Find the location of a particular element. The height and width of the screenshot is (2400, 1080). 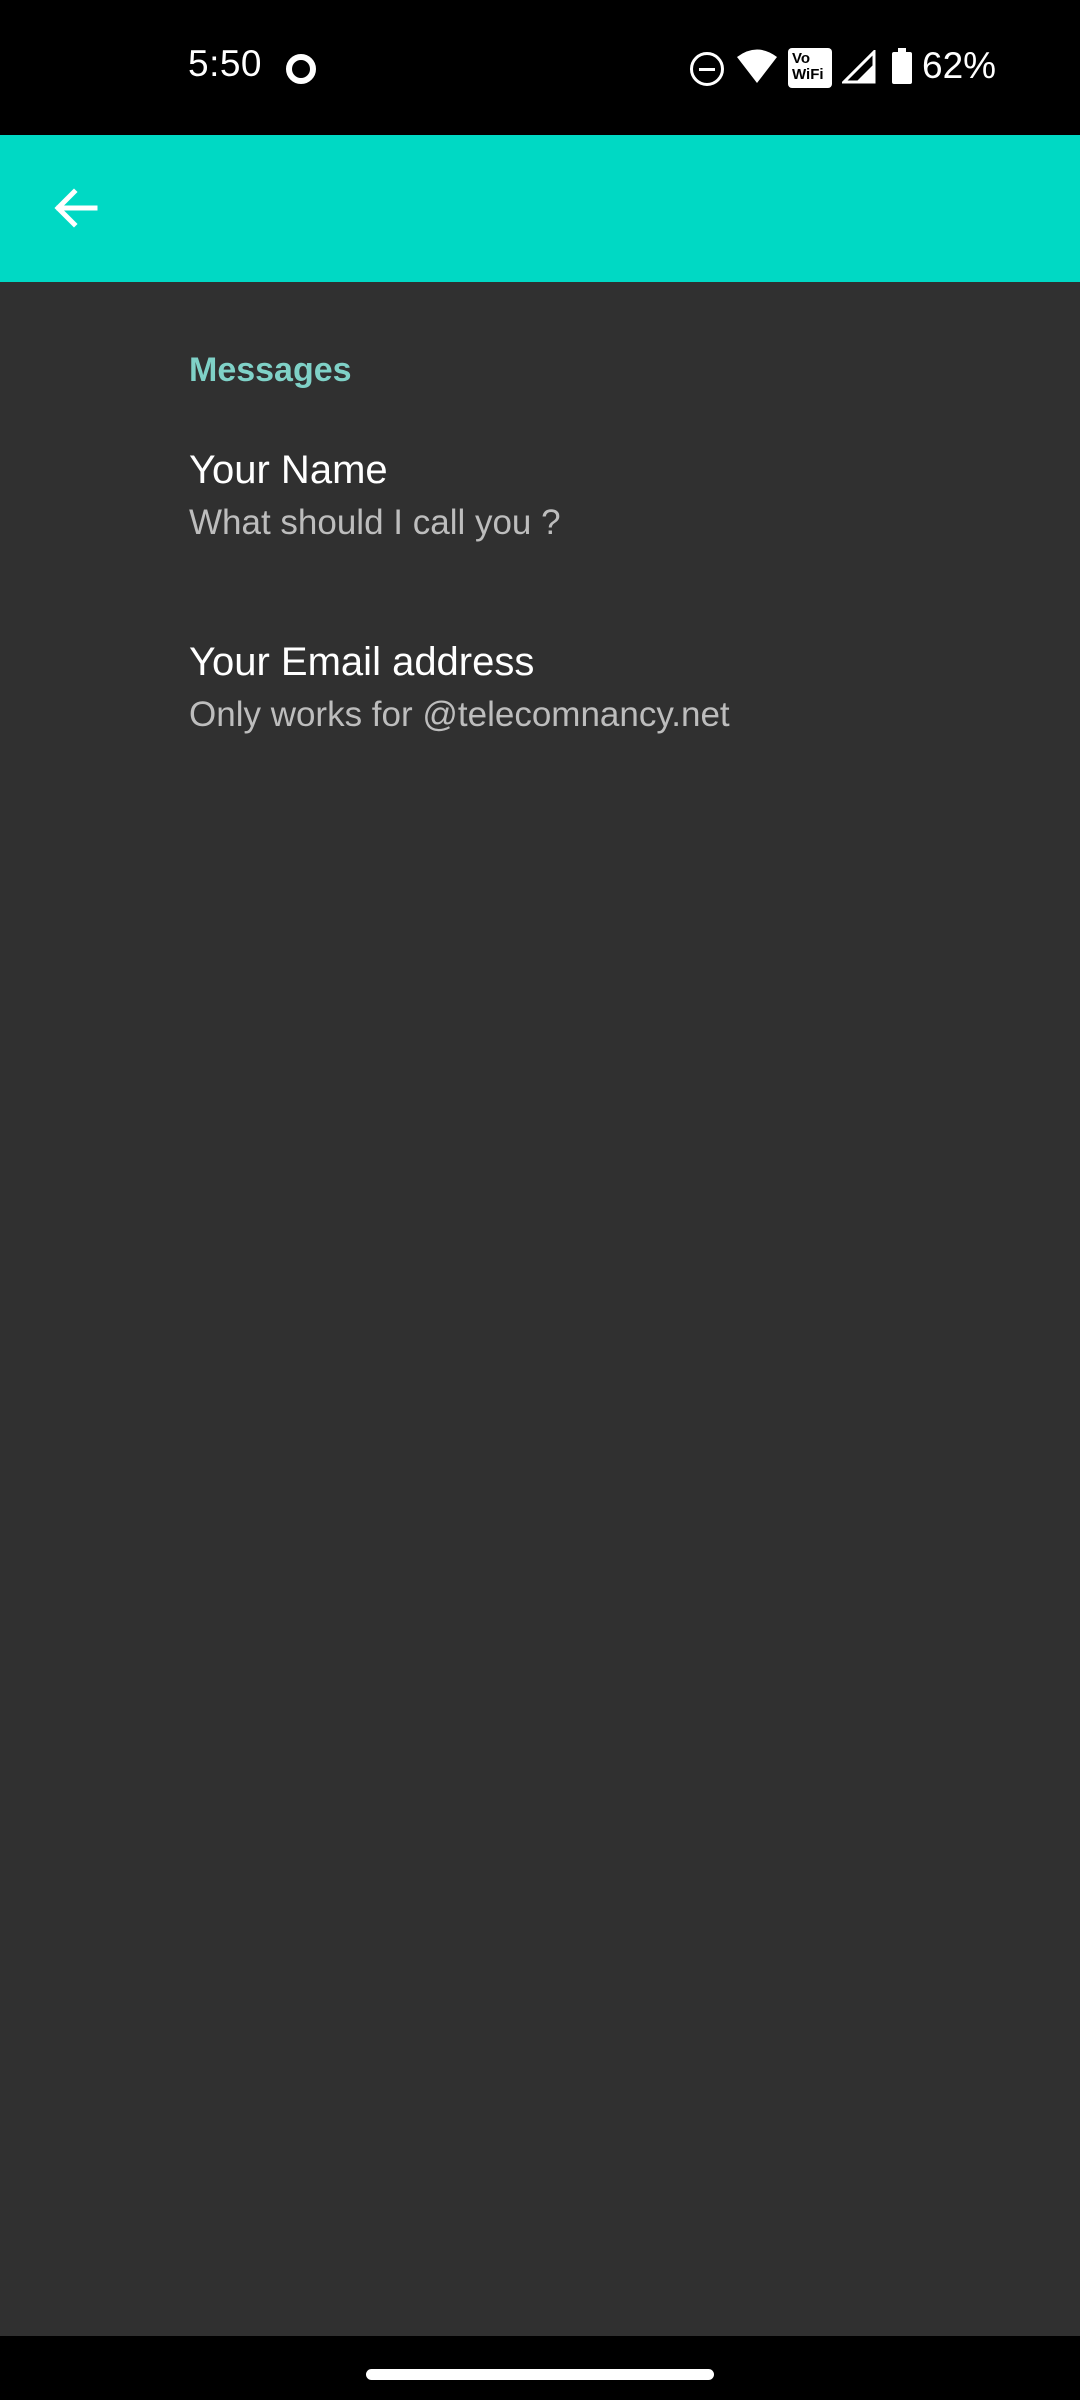

signal-icon is located at coordinates (859, 67).